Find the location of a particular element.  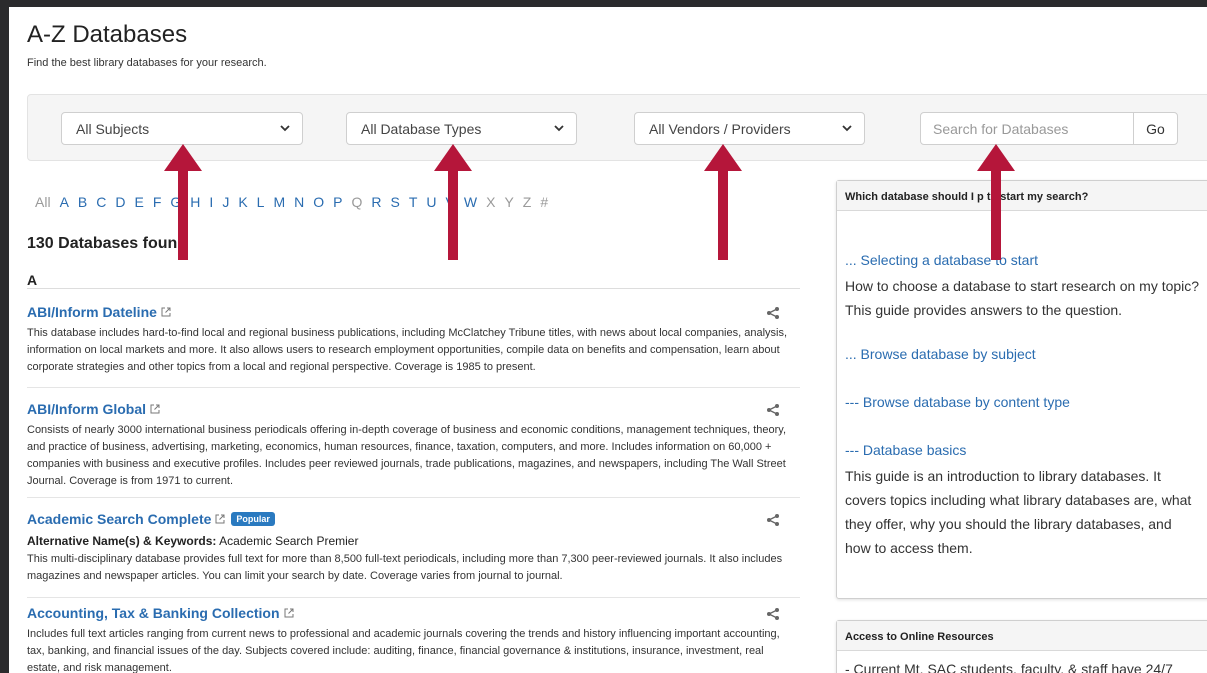

alpha-letter-f: F is located at coordinates (157, 202).